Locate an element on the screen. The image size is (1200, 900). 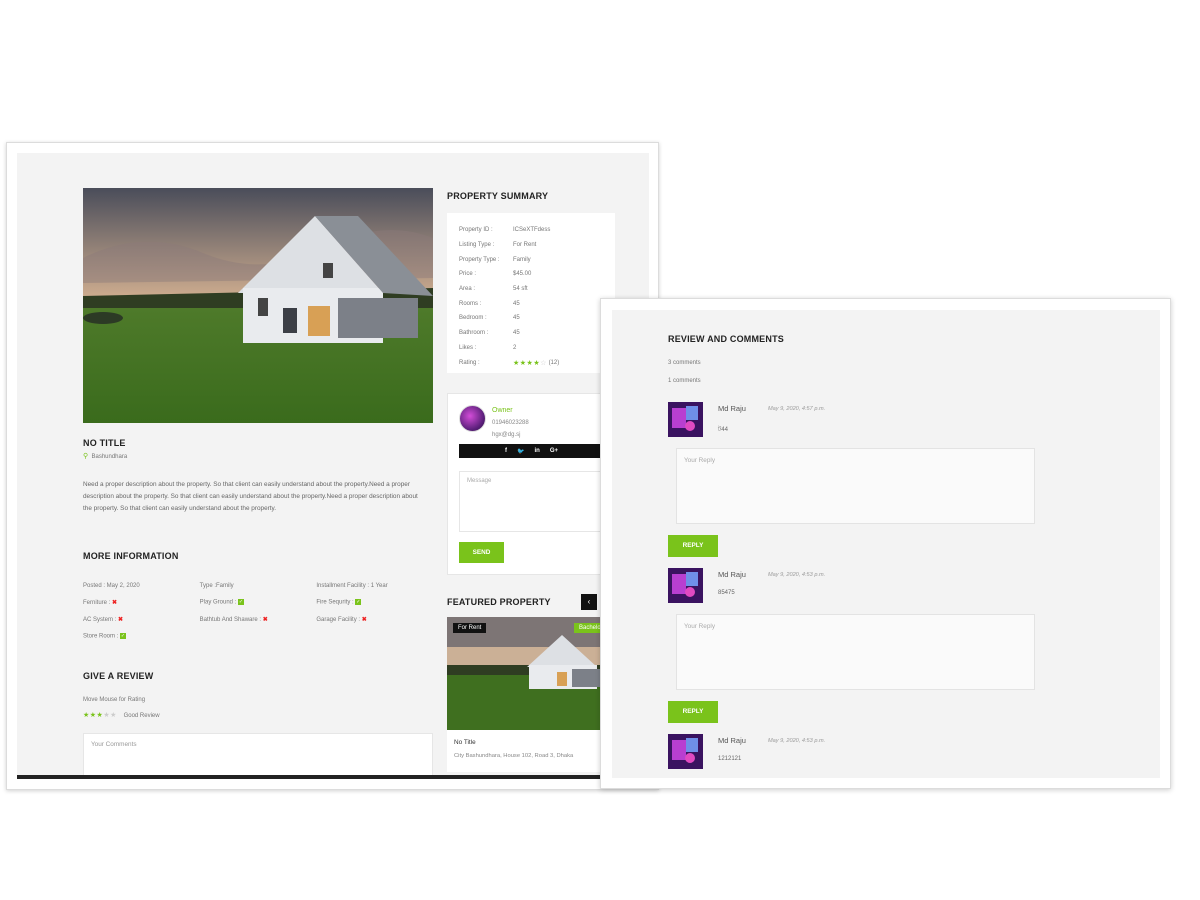
summary-key: Property ID : is located at coordinates (476, 230).